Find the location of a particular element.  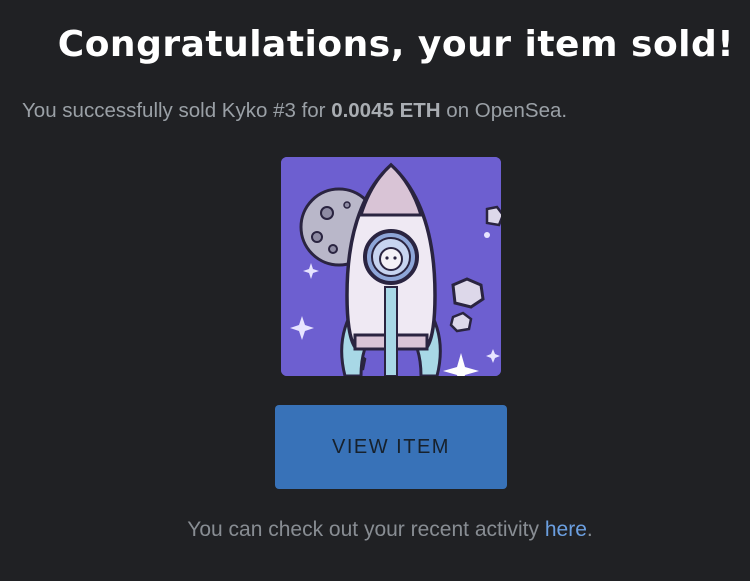

view-item-button: VIEW ITEM is located at coordinates (391, 447).